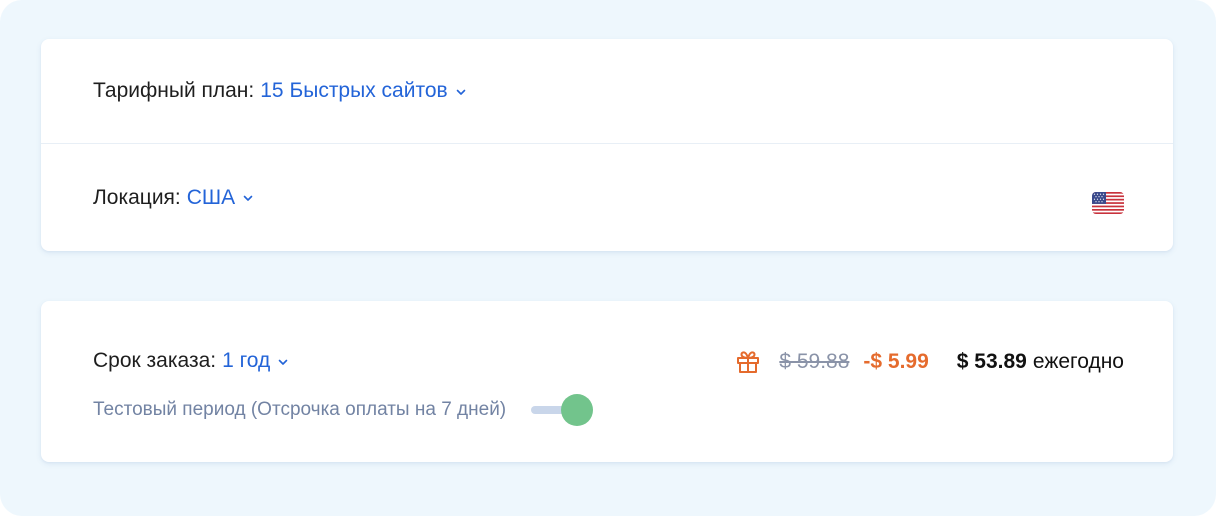 The width and height of the screenshot is (1216, 516). I want to click on location-label: Локация:, so click(137, 197).